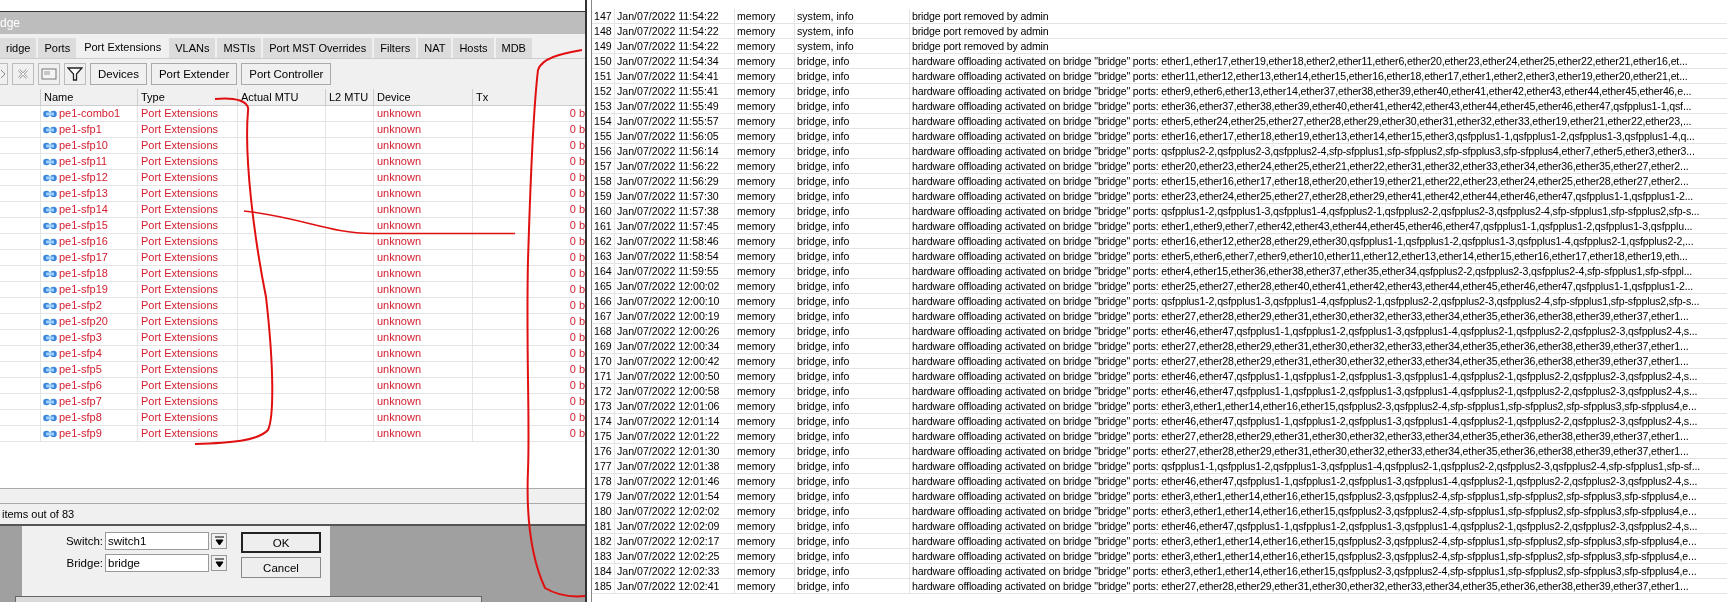  I want to click on tab: Filters, so click(395, 48).